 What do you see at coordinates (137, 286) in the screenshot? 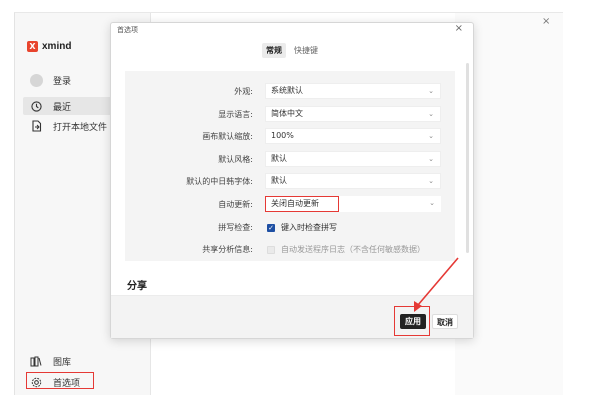
I see `share-heading: 分享` at bounding box center [137, 286].